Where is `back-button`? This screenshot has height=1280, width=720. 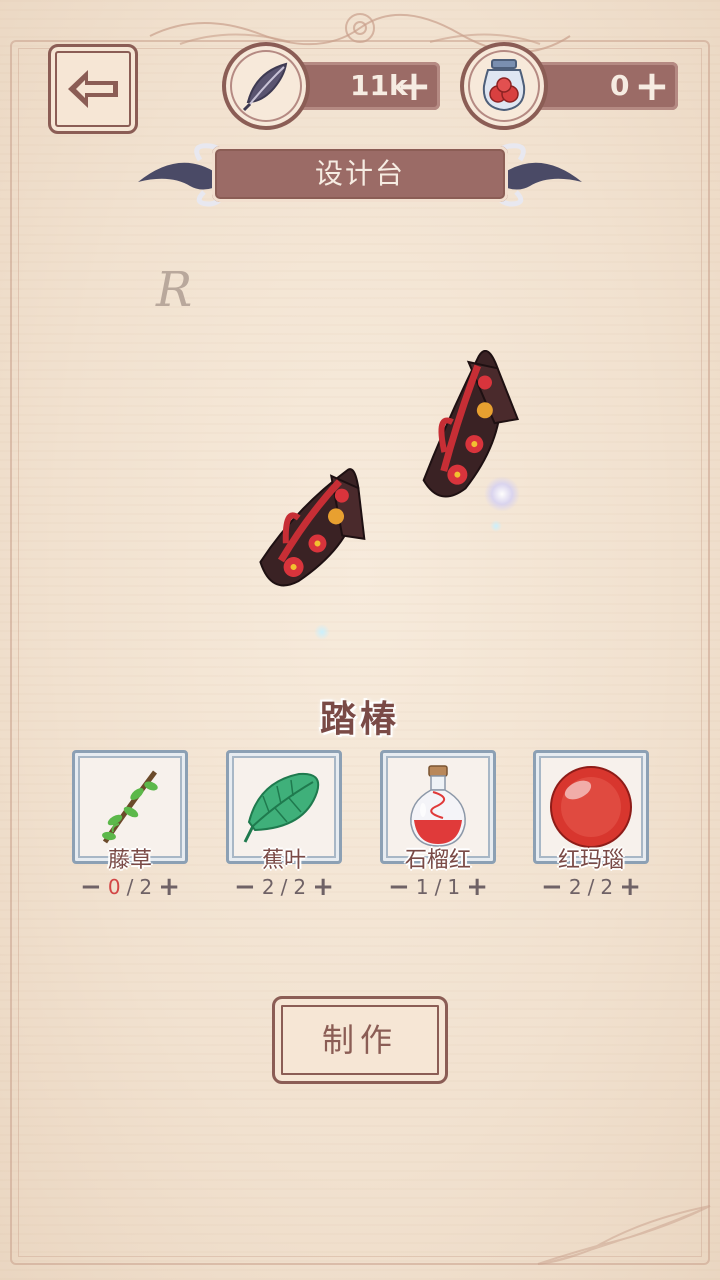
back-button is located at coordinates (93, 89).